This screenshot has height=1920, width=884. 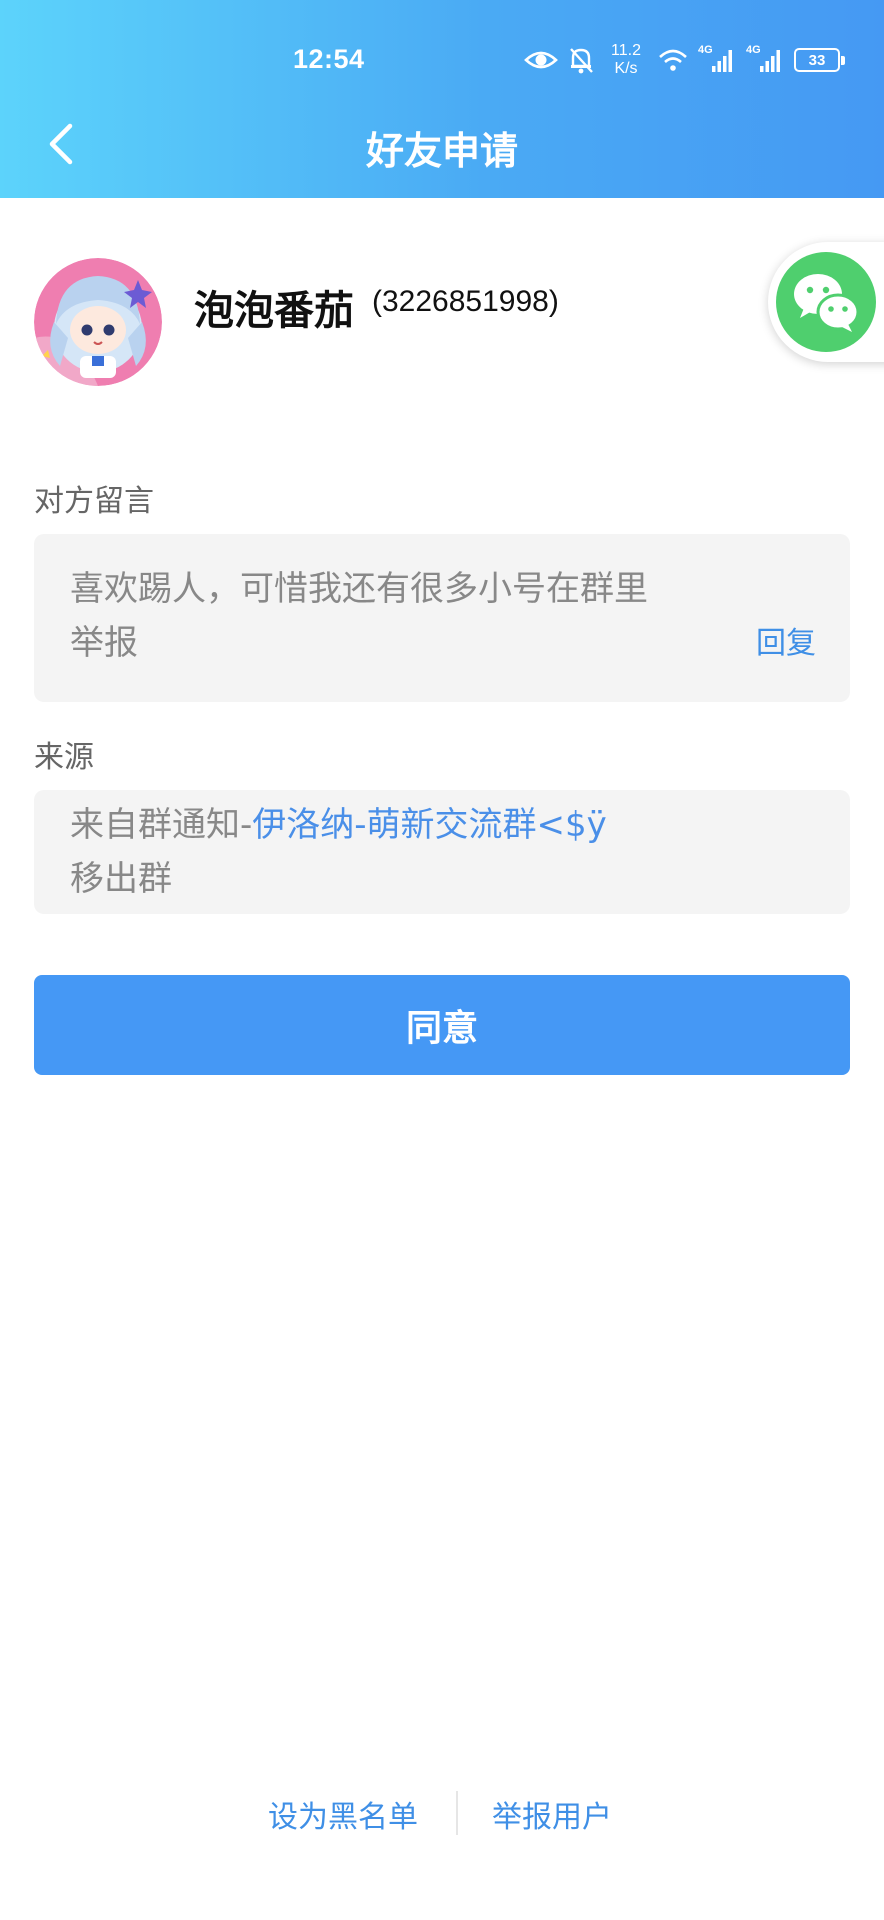 I want to click on blacklist-link: 设为黑名单, so click(x=343, y=1814).